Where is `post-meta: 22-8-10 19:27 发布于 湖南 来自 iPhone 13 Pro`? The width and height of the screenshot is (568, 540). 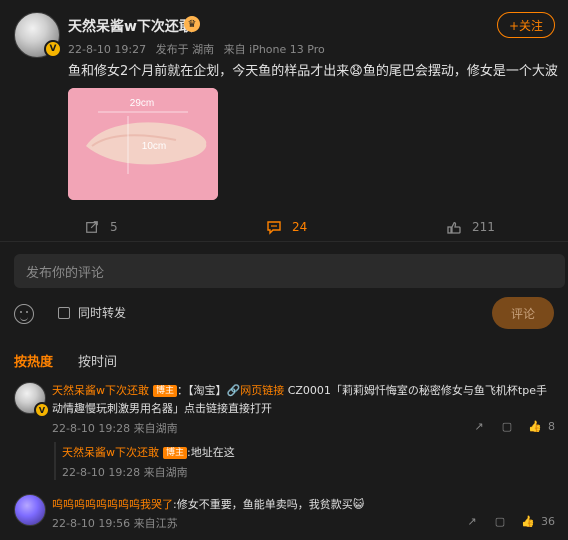
post-meta: 22-8-10 19:27 发布于 湖南 来自 iPhone 13 Pro is located at coordinates (196, 49).